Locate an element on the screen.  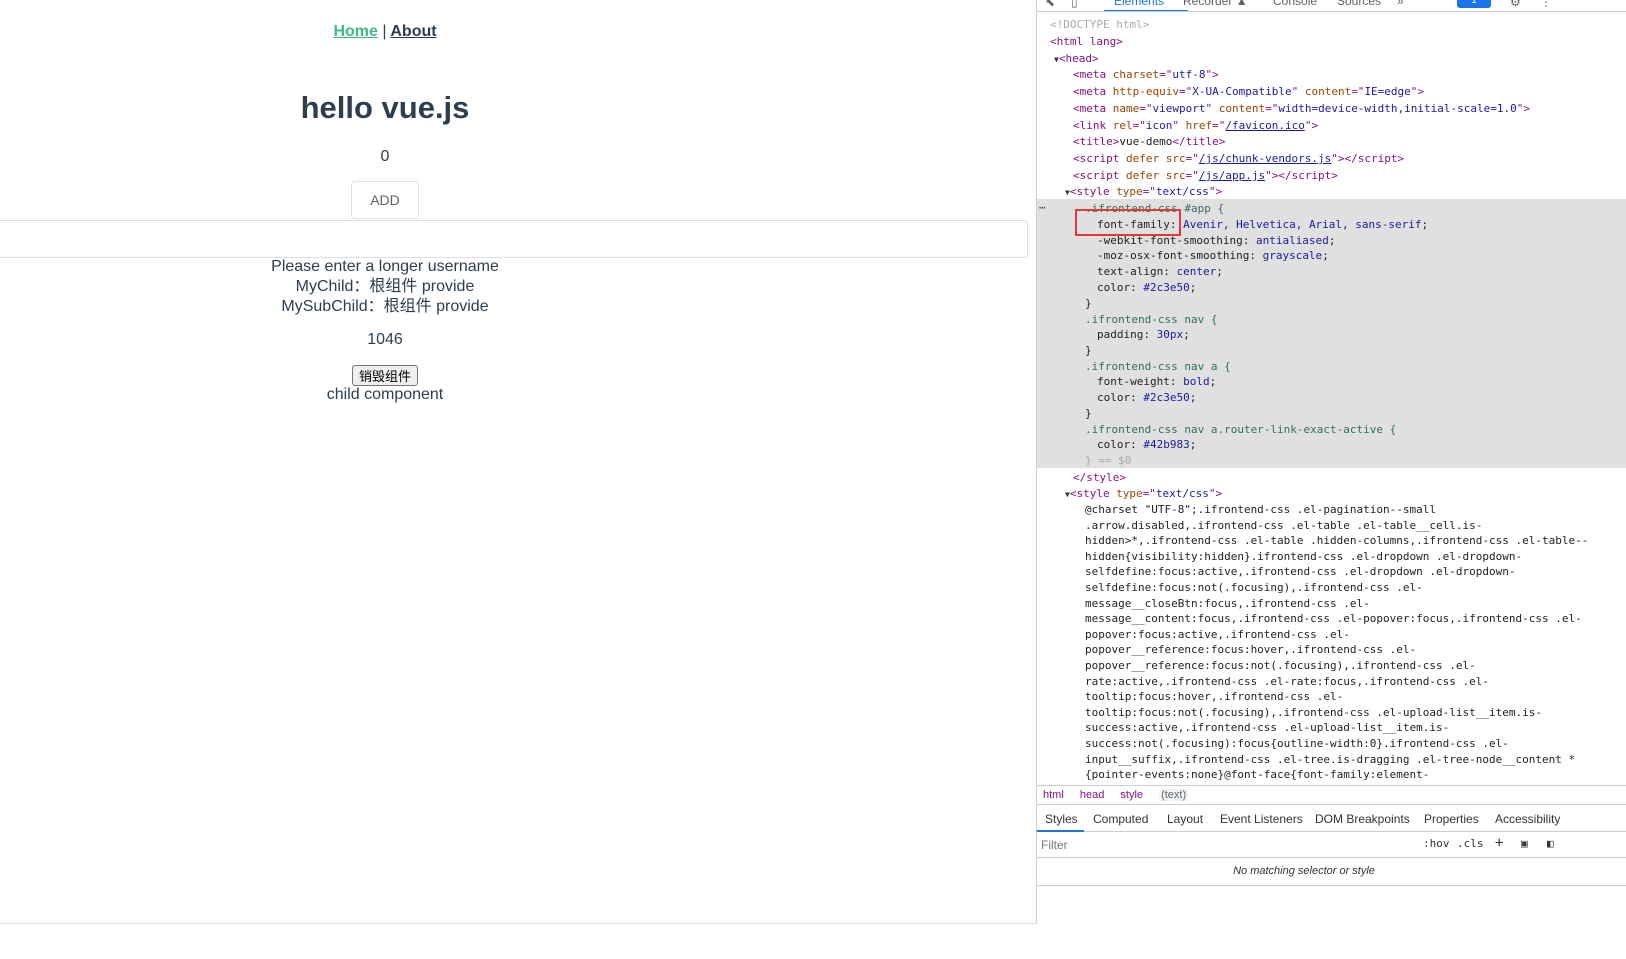
node-actions-icon: ⋯ is located at coordinates (1042, 207).